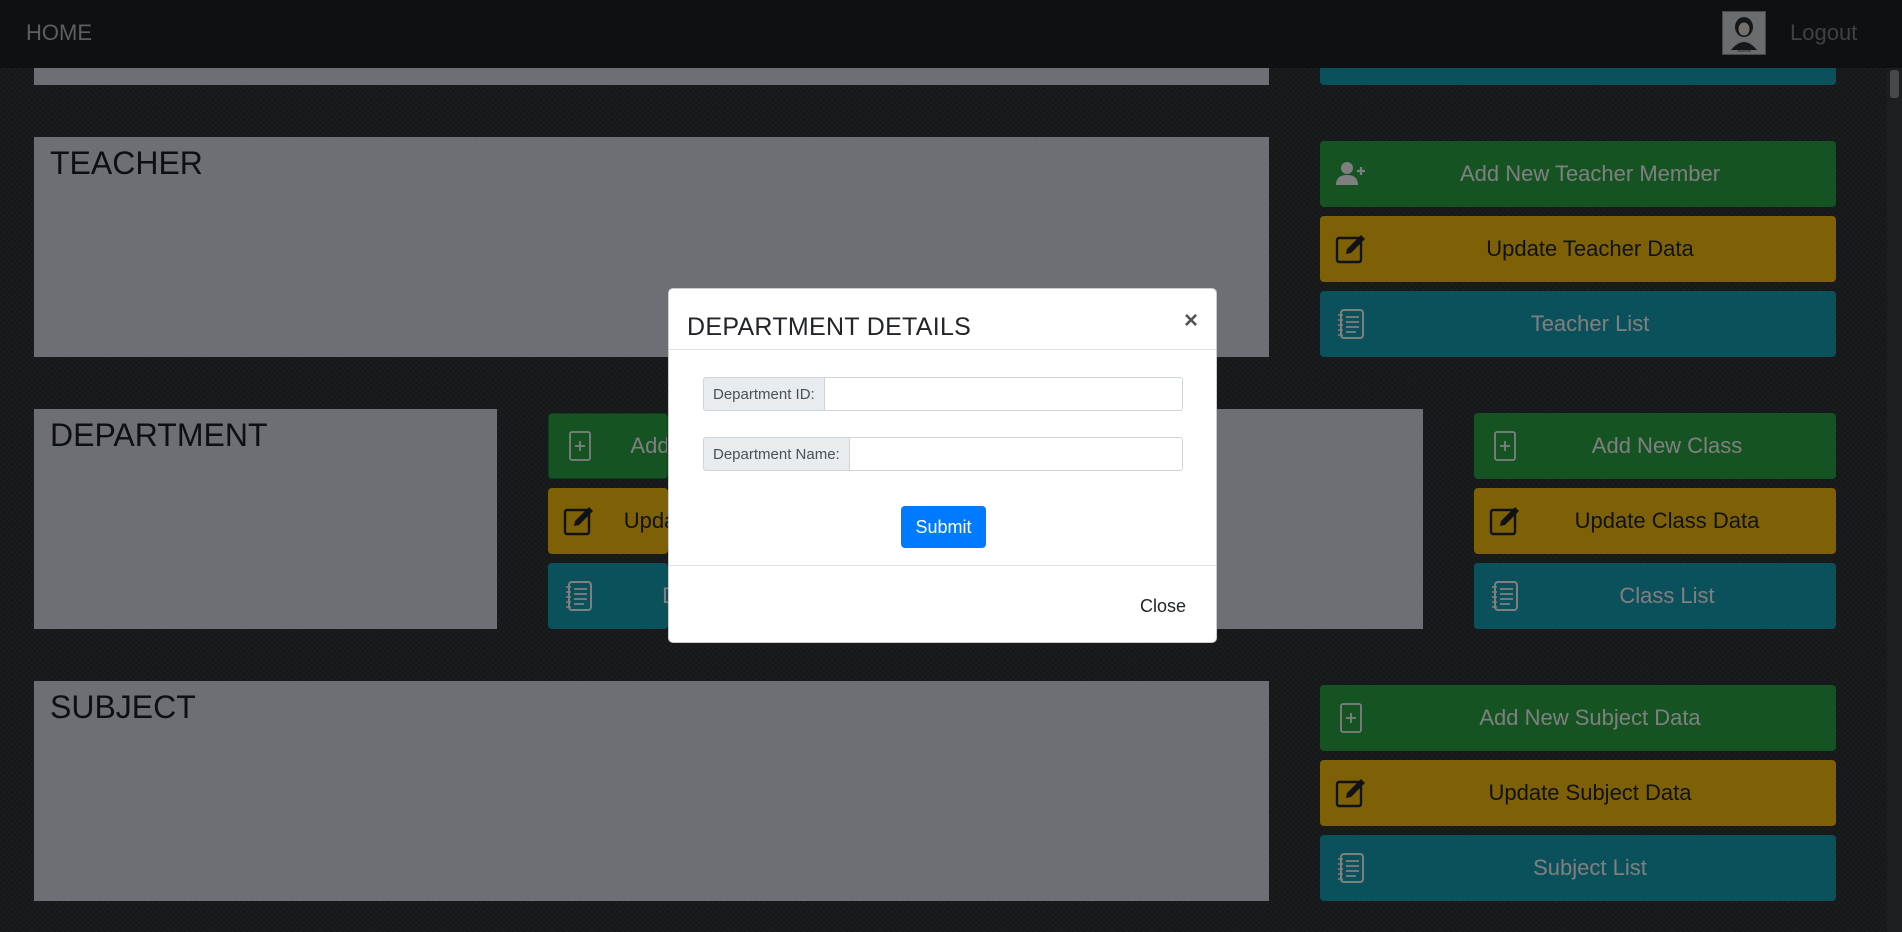  I want to click on department-id-label: Department ID:, so click(764, 394).